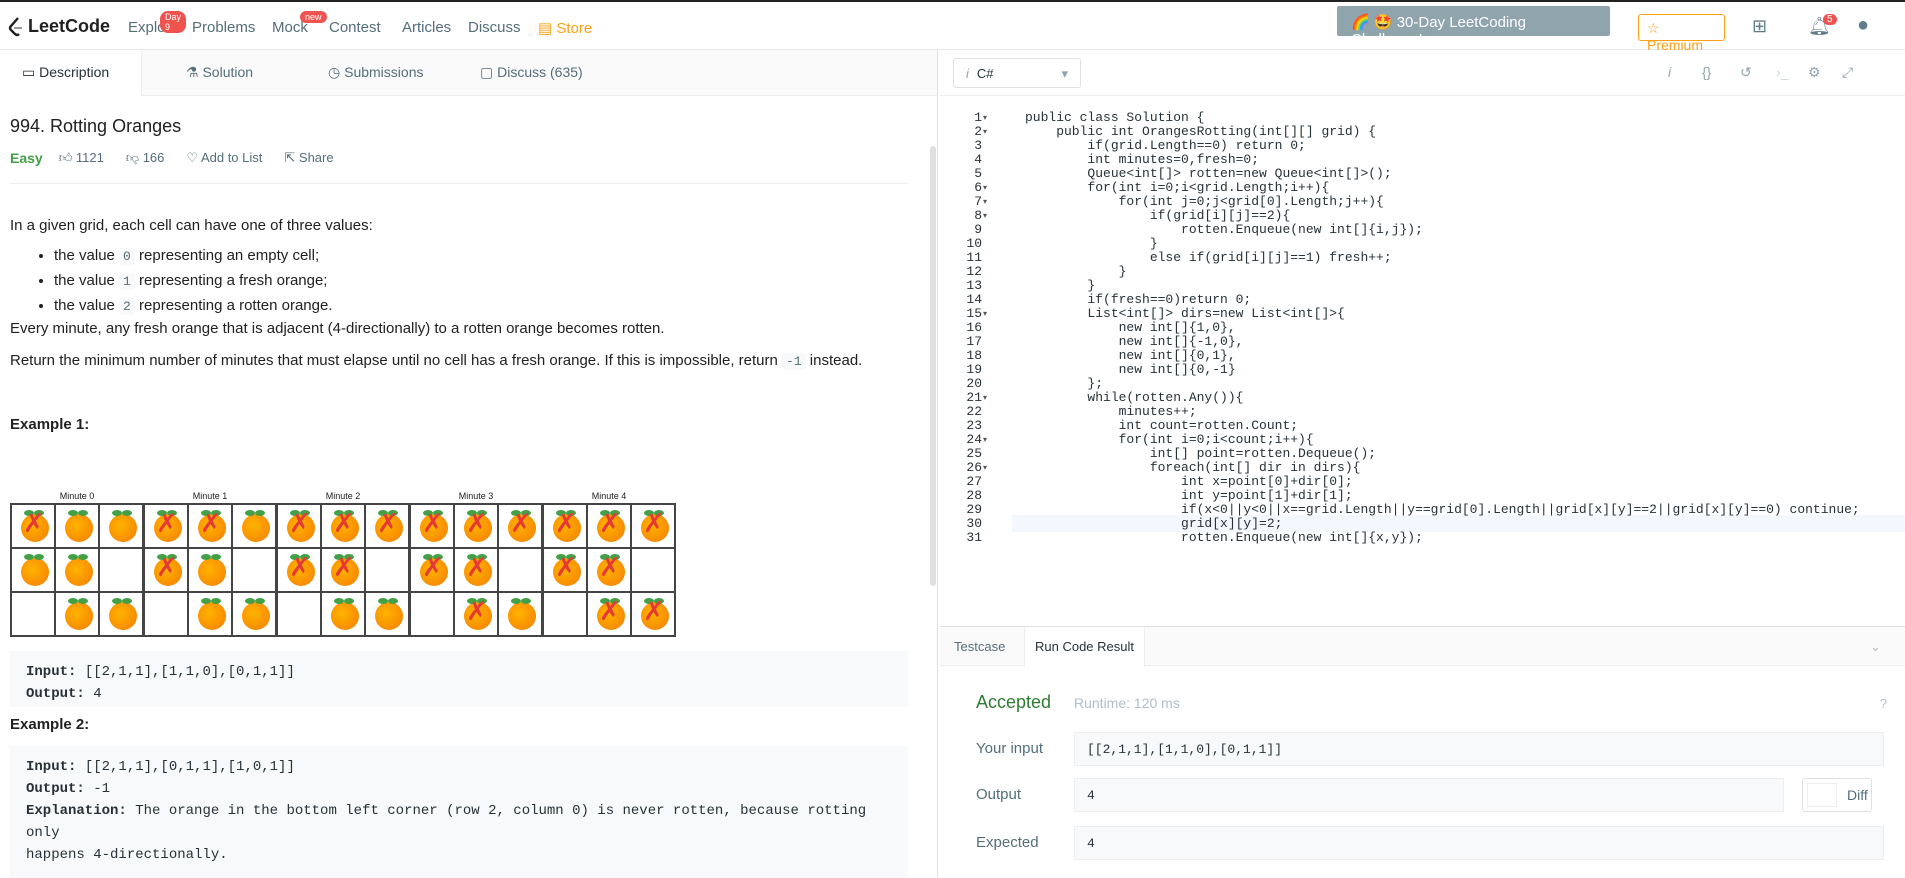  I want to click on example-2-input: Input: [[2,1,1],[0,1,1],[1,0,1]], so click(459, 767).